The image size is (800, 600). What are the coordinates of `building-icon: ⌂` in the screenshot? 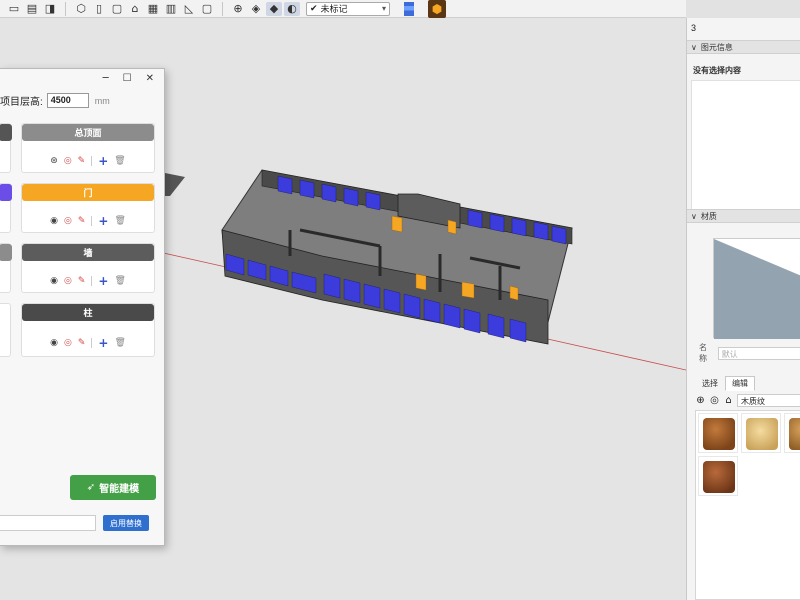 It's located at (135, 9).